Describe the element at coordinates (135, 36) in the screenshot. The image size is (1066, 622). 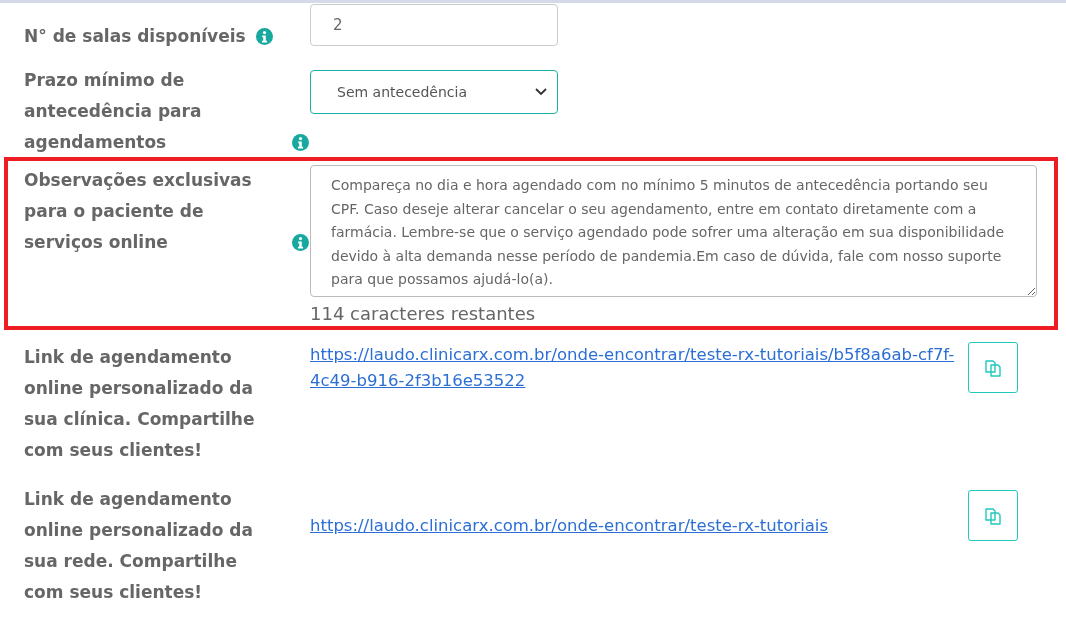
I see `field-label: N° de salas disponíveis` at that location.